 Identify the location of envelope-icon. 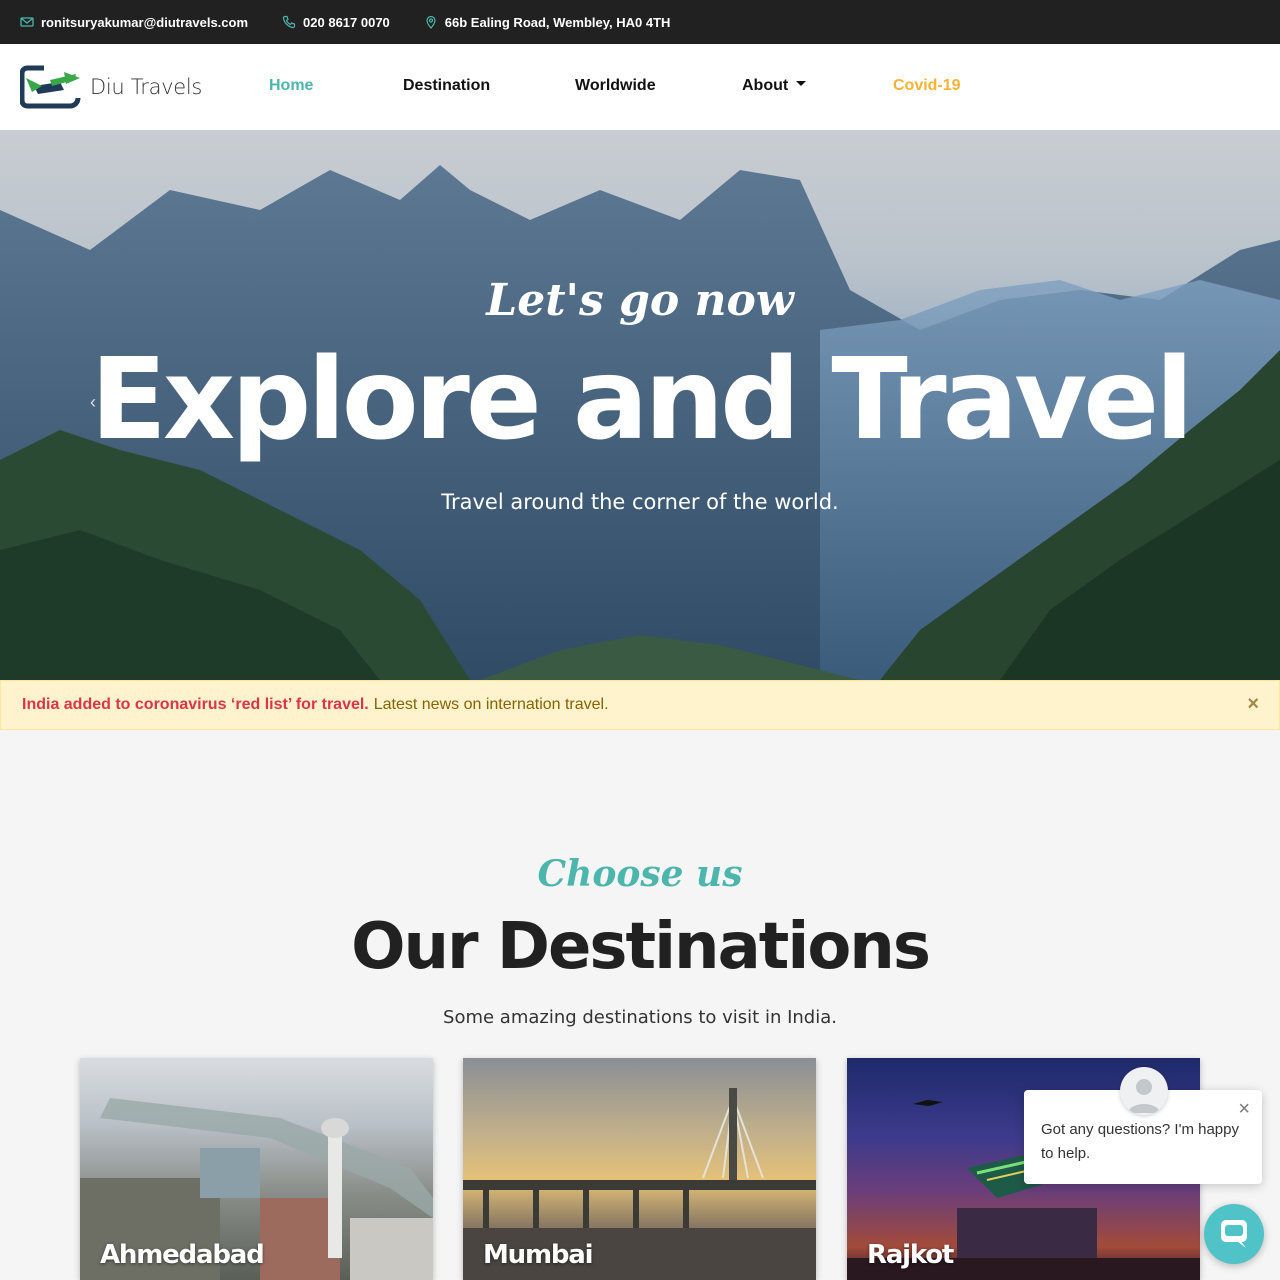
(27, 22).